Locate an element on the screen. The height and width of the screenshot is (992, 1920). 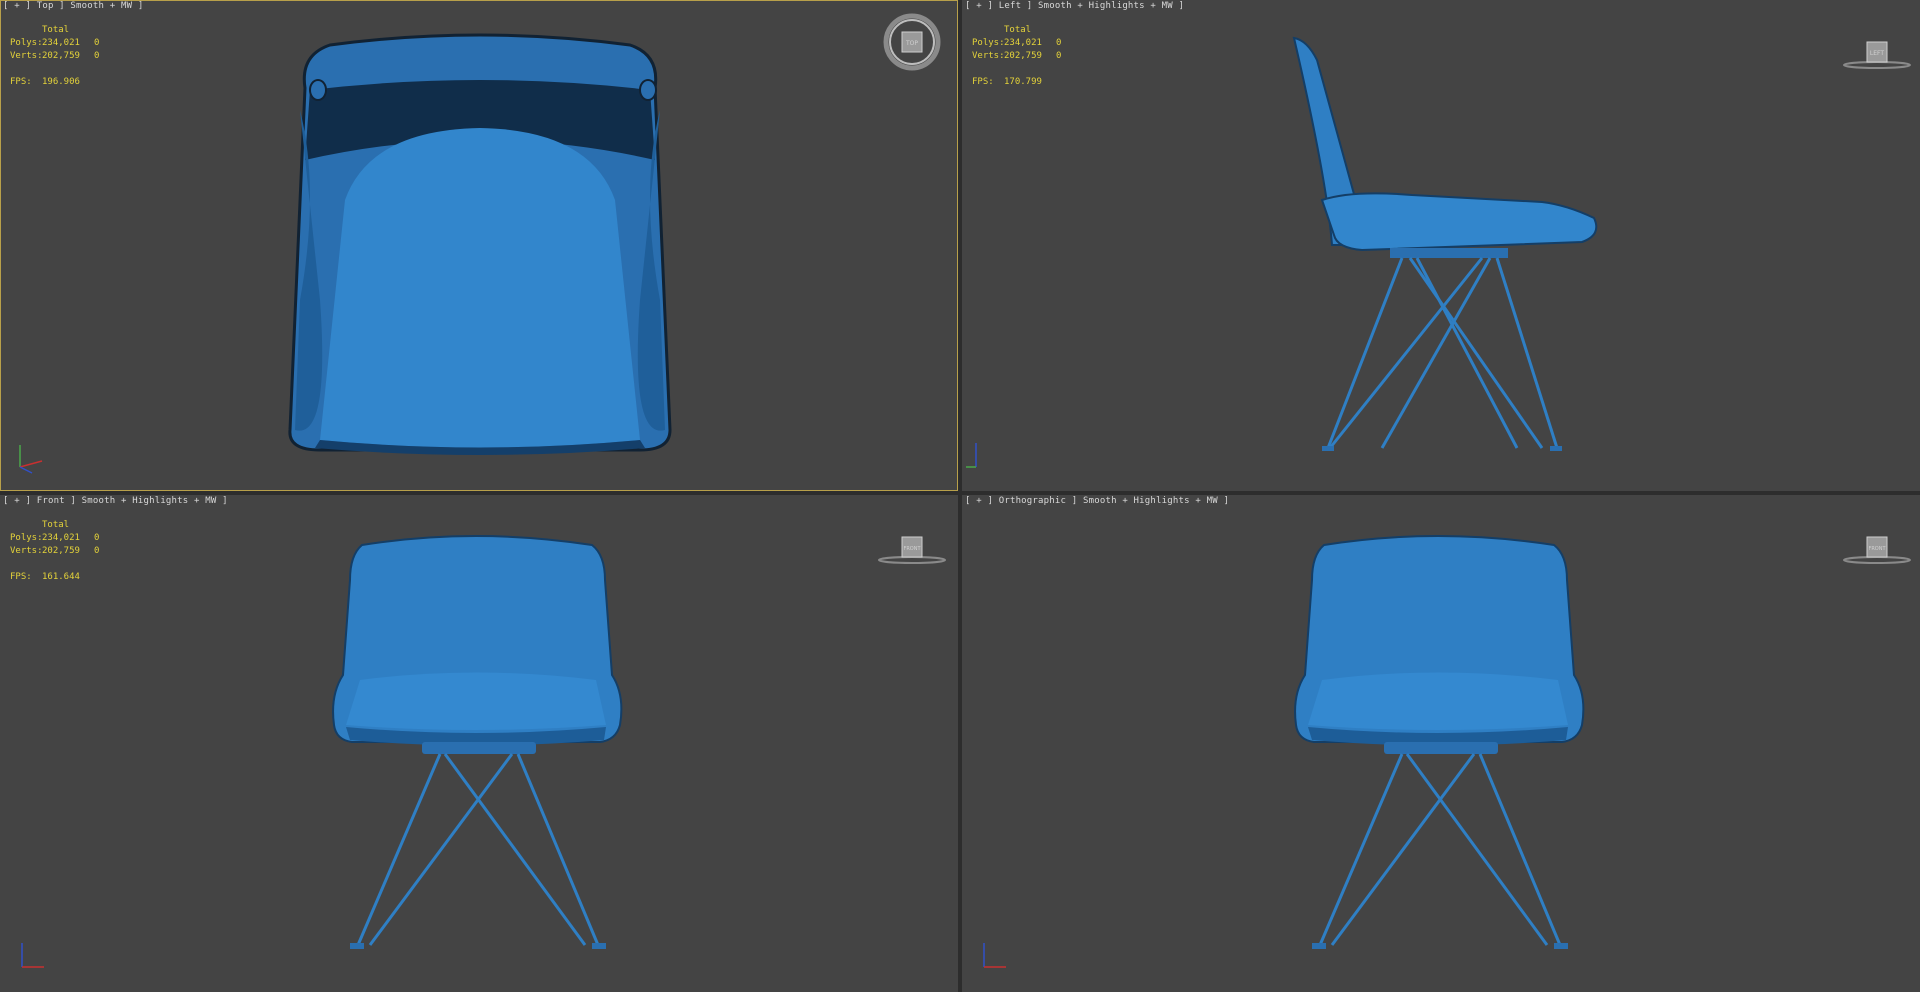
chair-left-view is located at coordinates (1445, 243).